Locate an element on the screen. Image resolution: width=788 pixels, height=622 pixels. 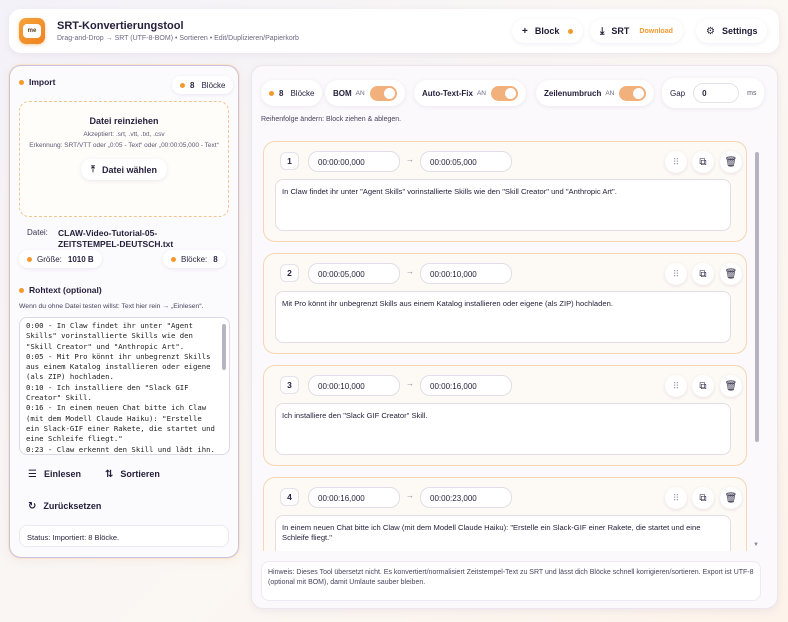
bom-label: BOM is located at coordinates (342, 93).